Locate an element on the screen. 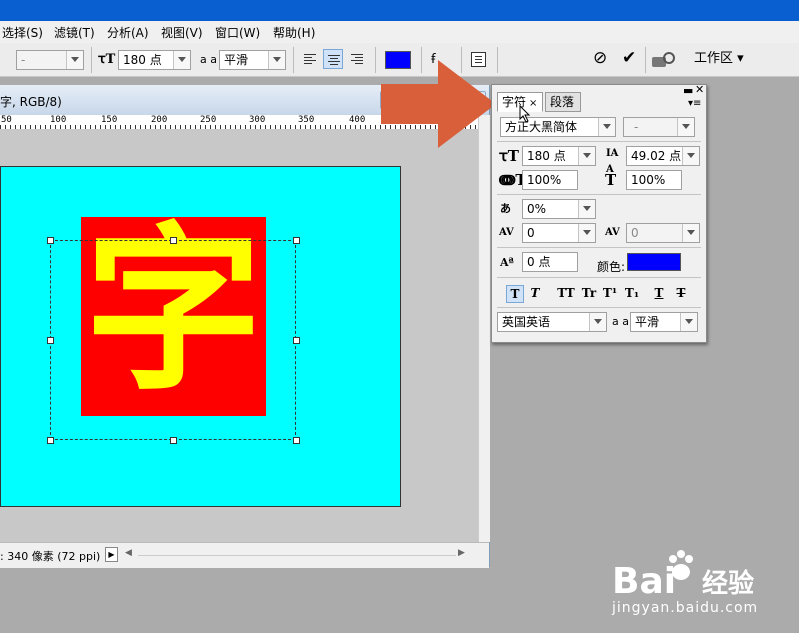 The width and height of the screenshot is (799, 633). ruler-tick-label: 350 is located at coordinates (306, 120).